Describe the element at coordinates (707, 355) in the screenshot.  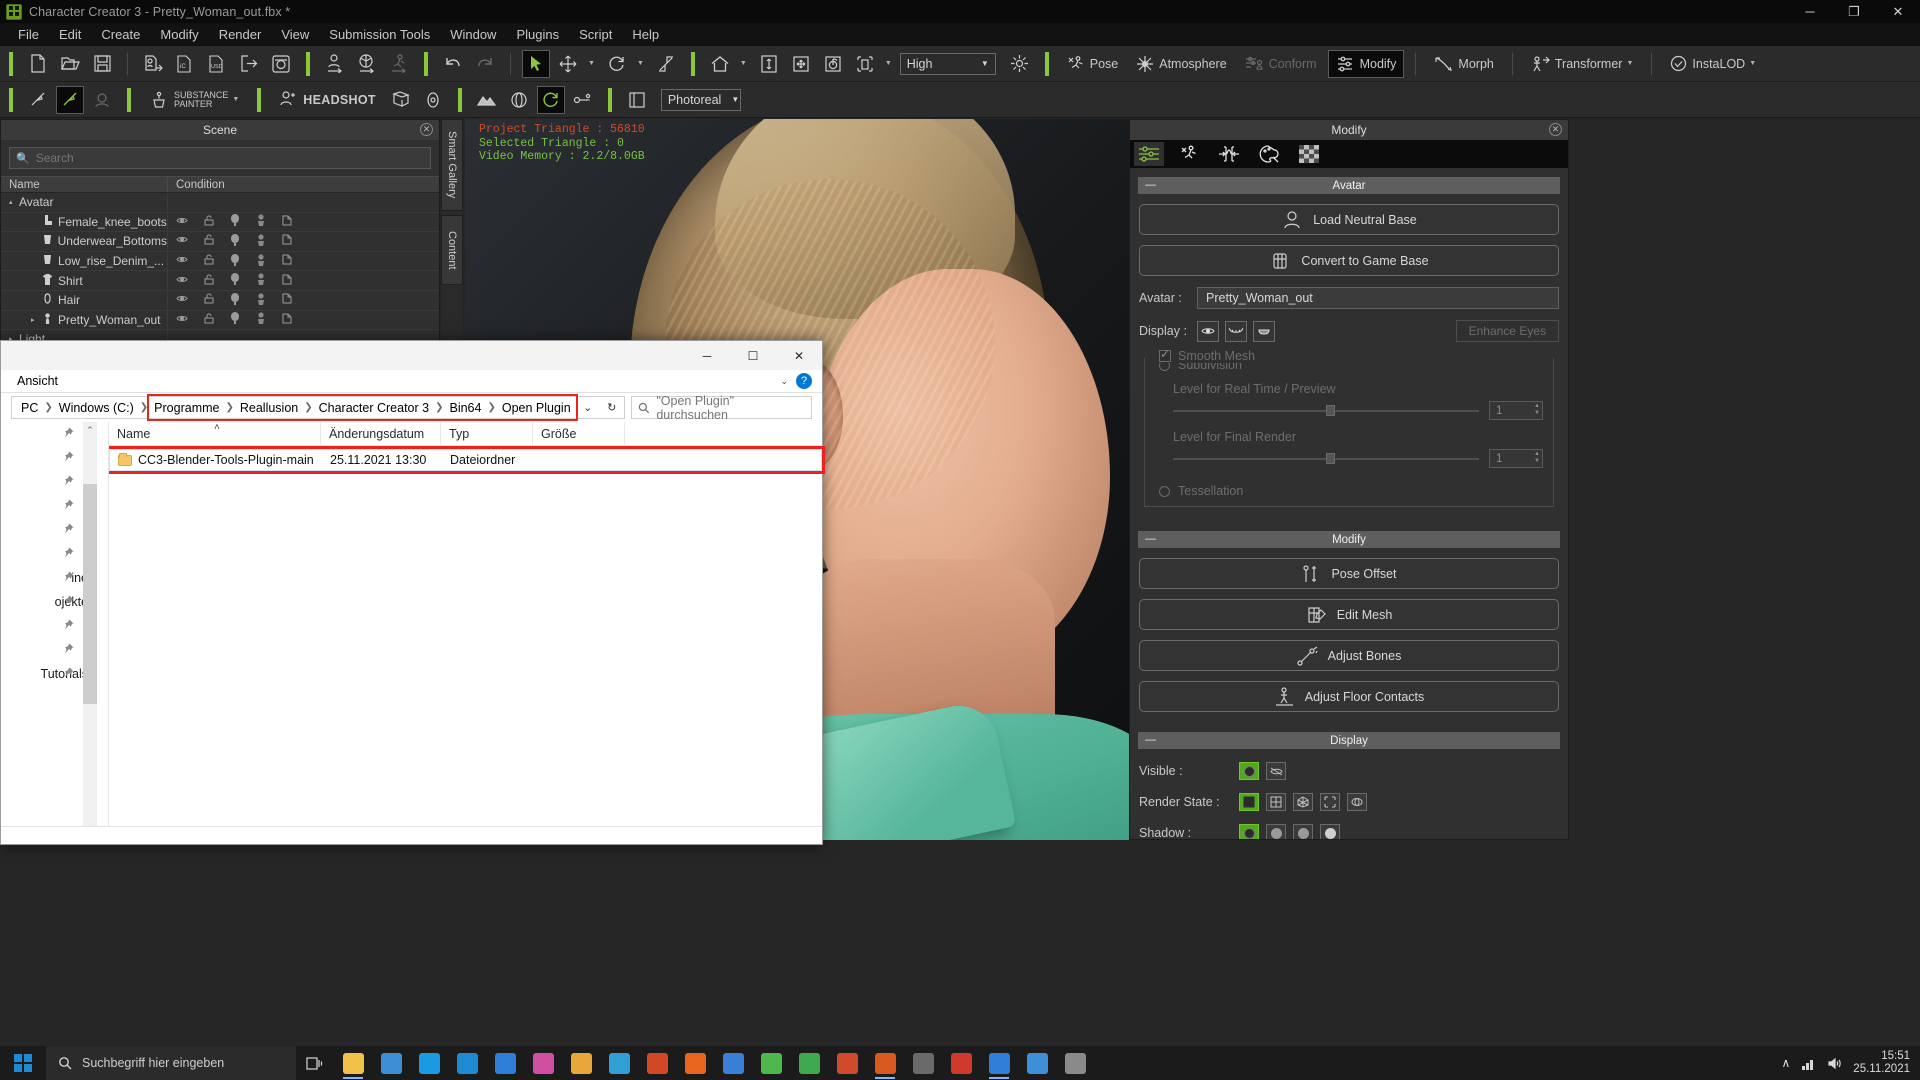
I see `explorer-minimize-button: ─` at that location.